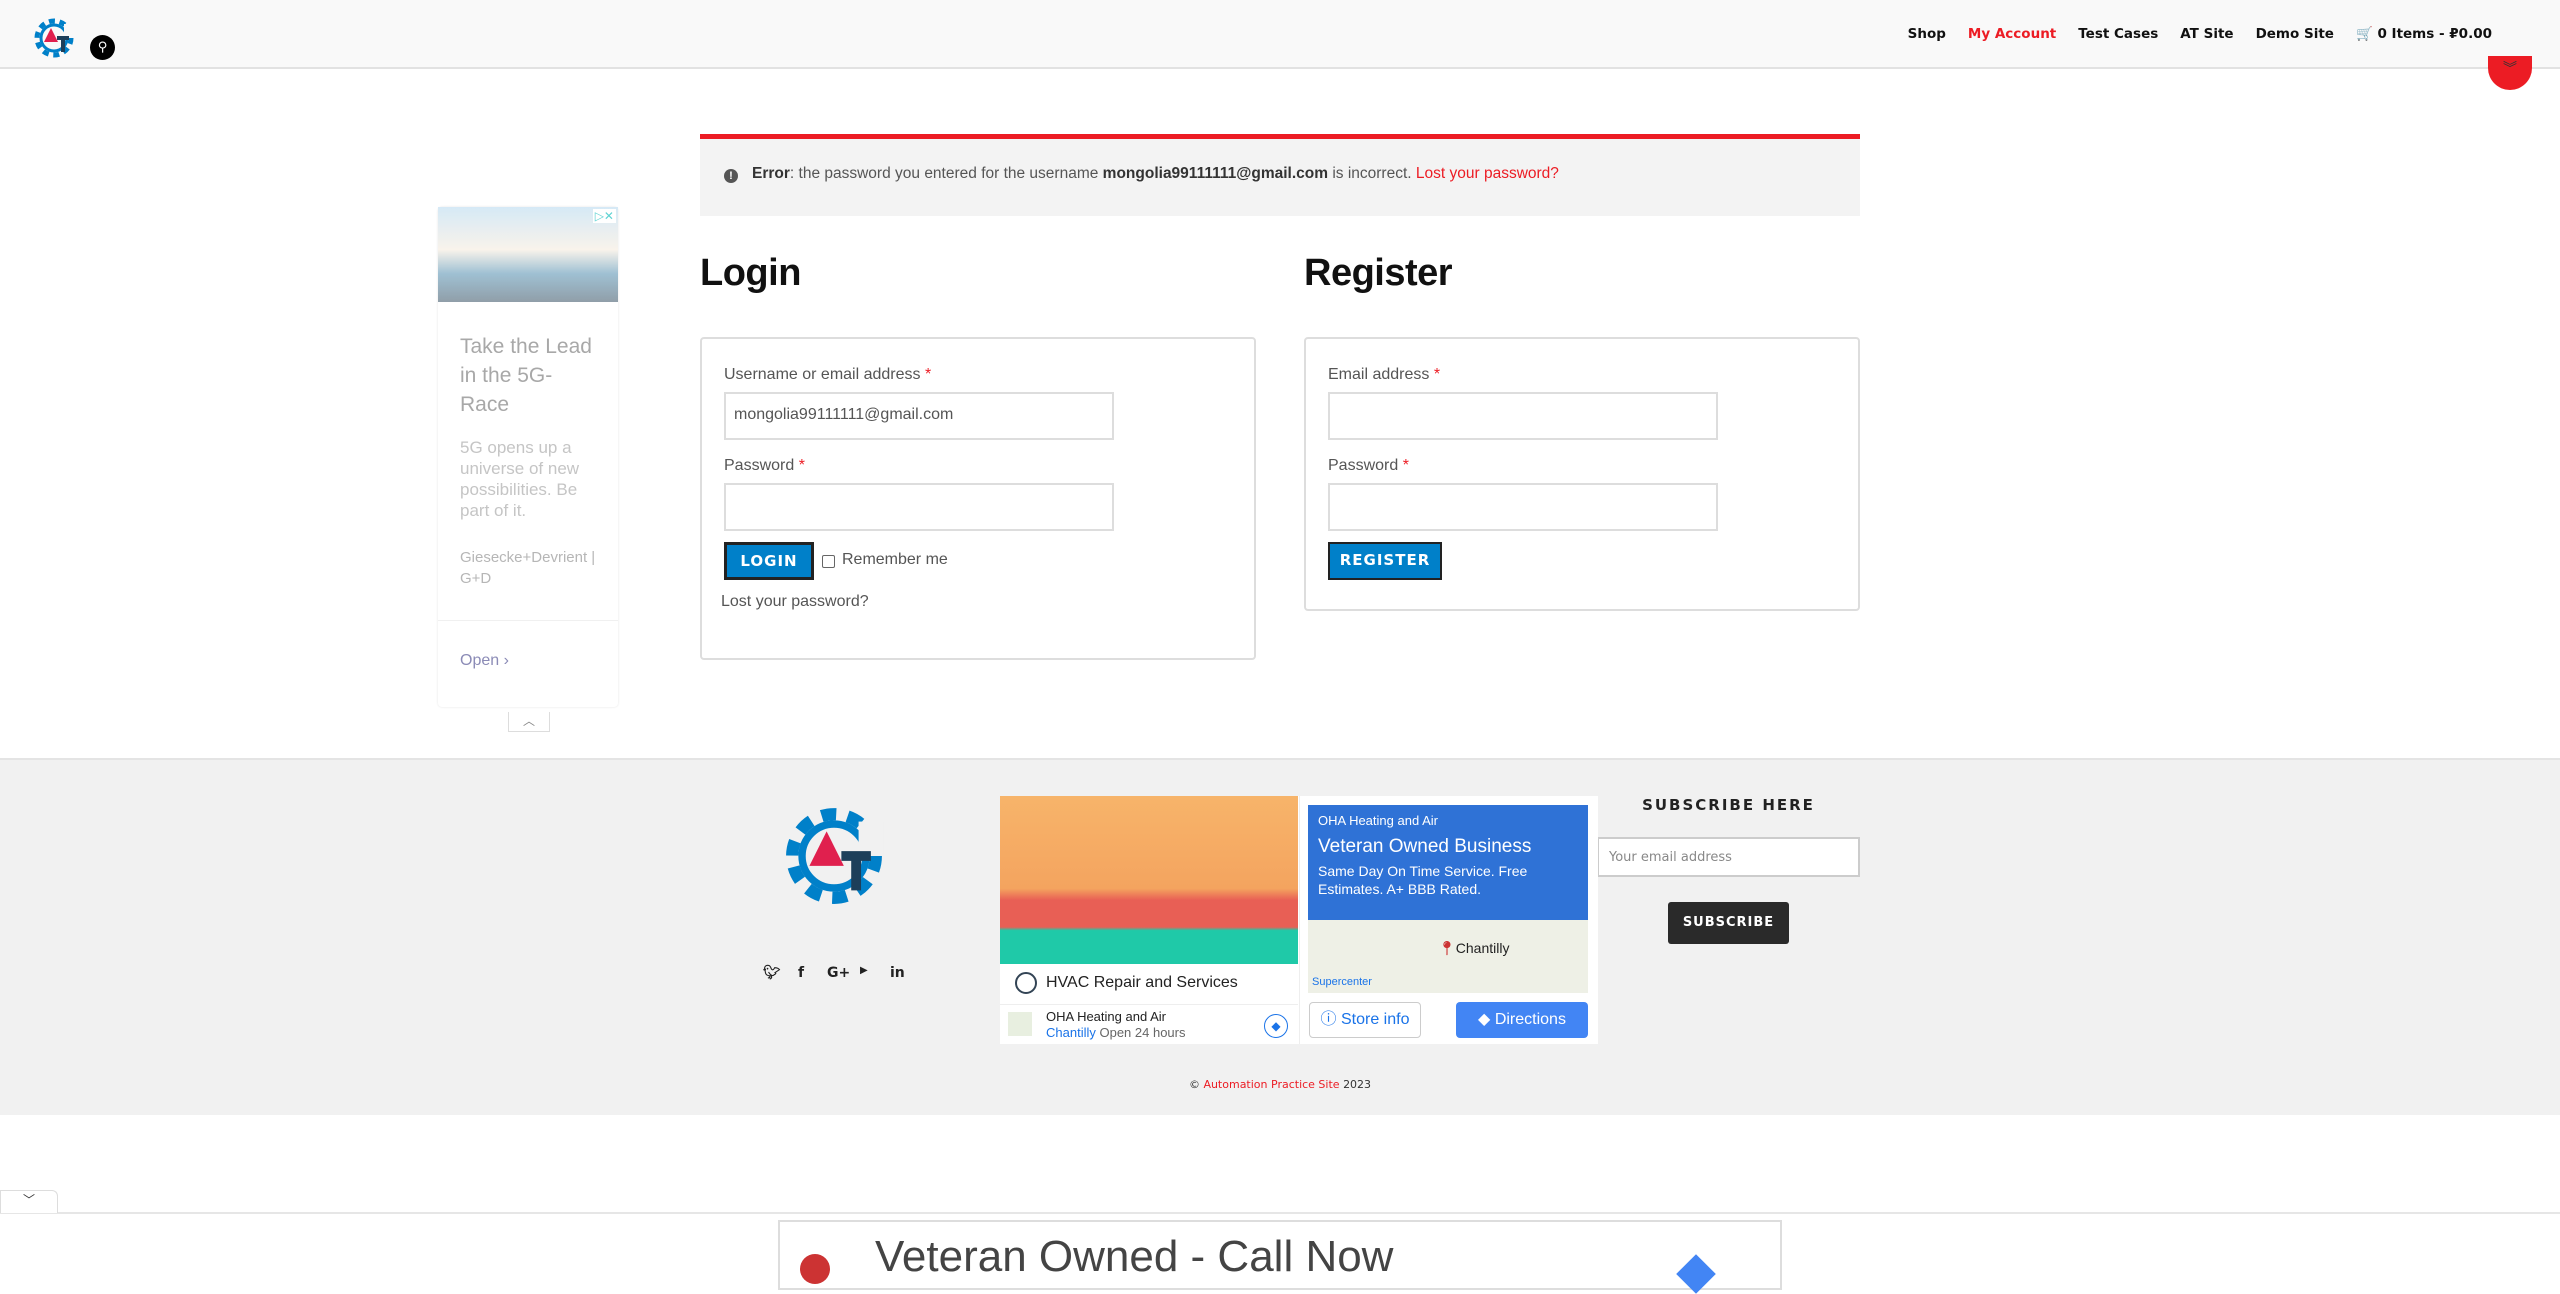 This screenshot has height=1294, width=2560. Describe the element at coordinates (1728, 923) in the screenshot. I see `subscribe-button: SUBSCRIBE` at that location.